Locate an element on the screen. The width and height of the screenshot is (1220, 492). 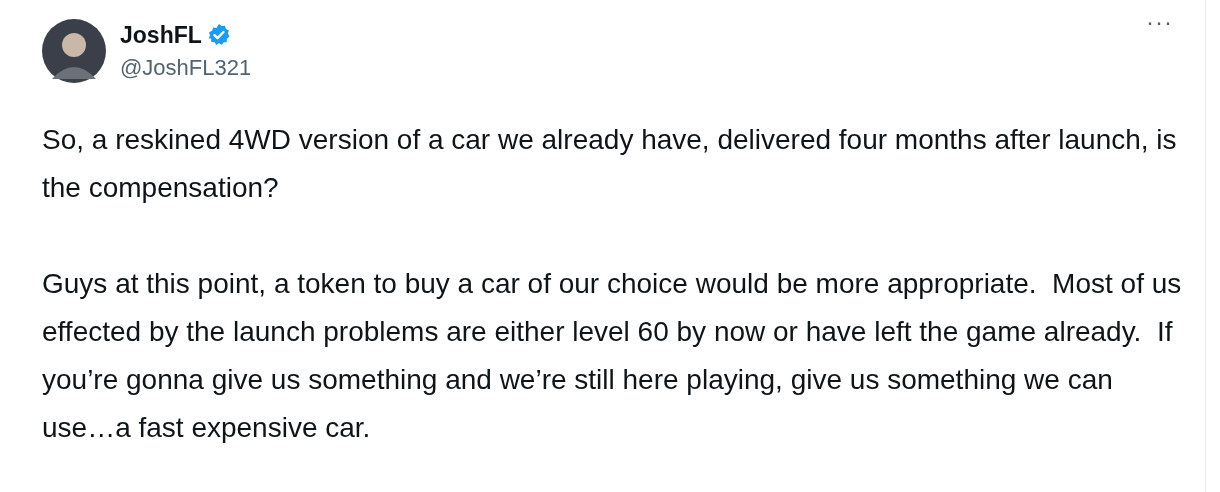
user-name: JoshFL is located at coordinates (161, 35).